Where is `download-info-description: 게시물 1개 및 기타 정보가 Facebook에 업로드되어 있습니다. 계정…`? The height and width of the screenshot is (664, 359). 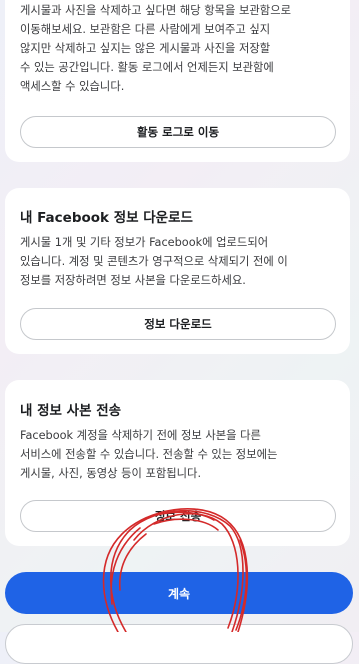 download-info-description: 게시물 1개 및 기타 정보가 Facebook에 업로드되어 있습니다. 계정… is located at coordinates (179, 261).